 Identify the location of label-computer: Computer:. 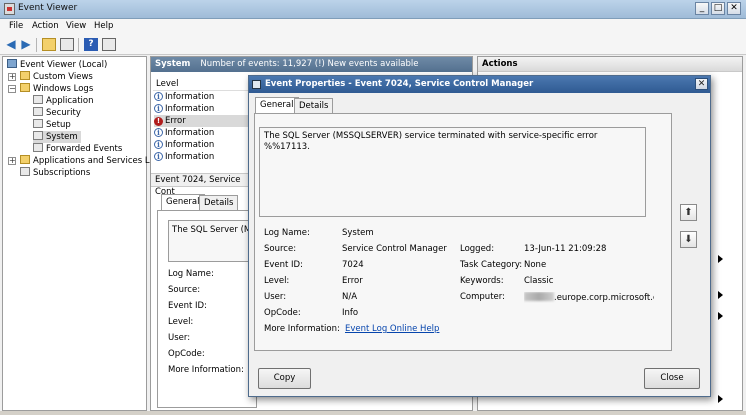
(482, 297).